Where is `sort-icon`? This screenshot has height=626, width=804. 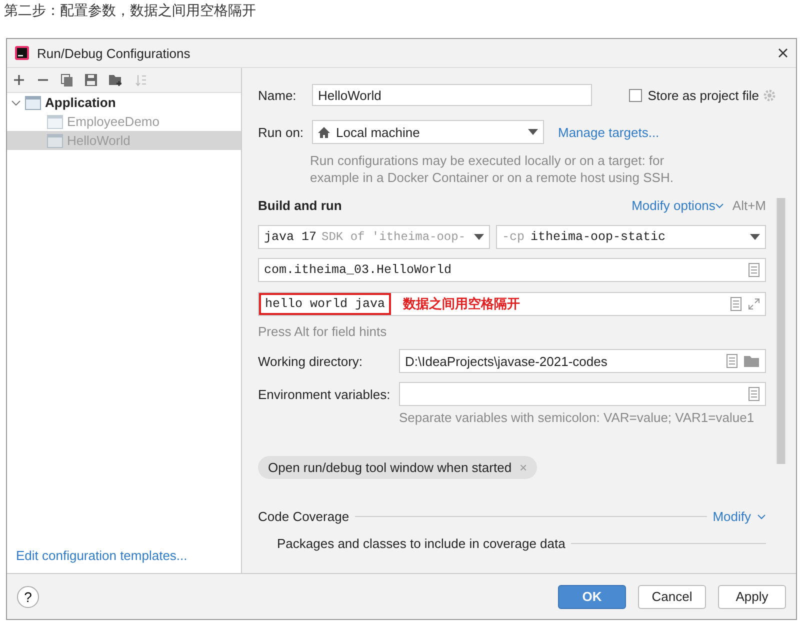 sort-icon is located at coordinates (141, 80).